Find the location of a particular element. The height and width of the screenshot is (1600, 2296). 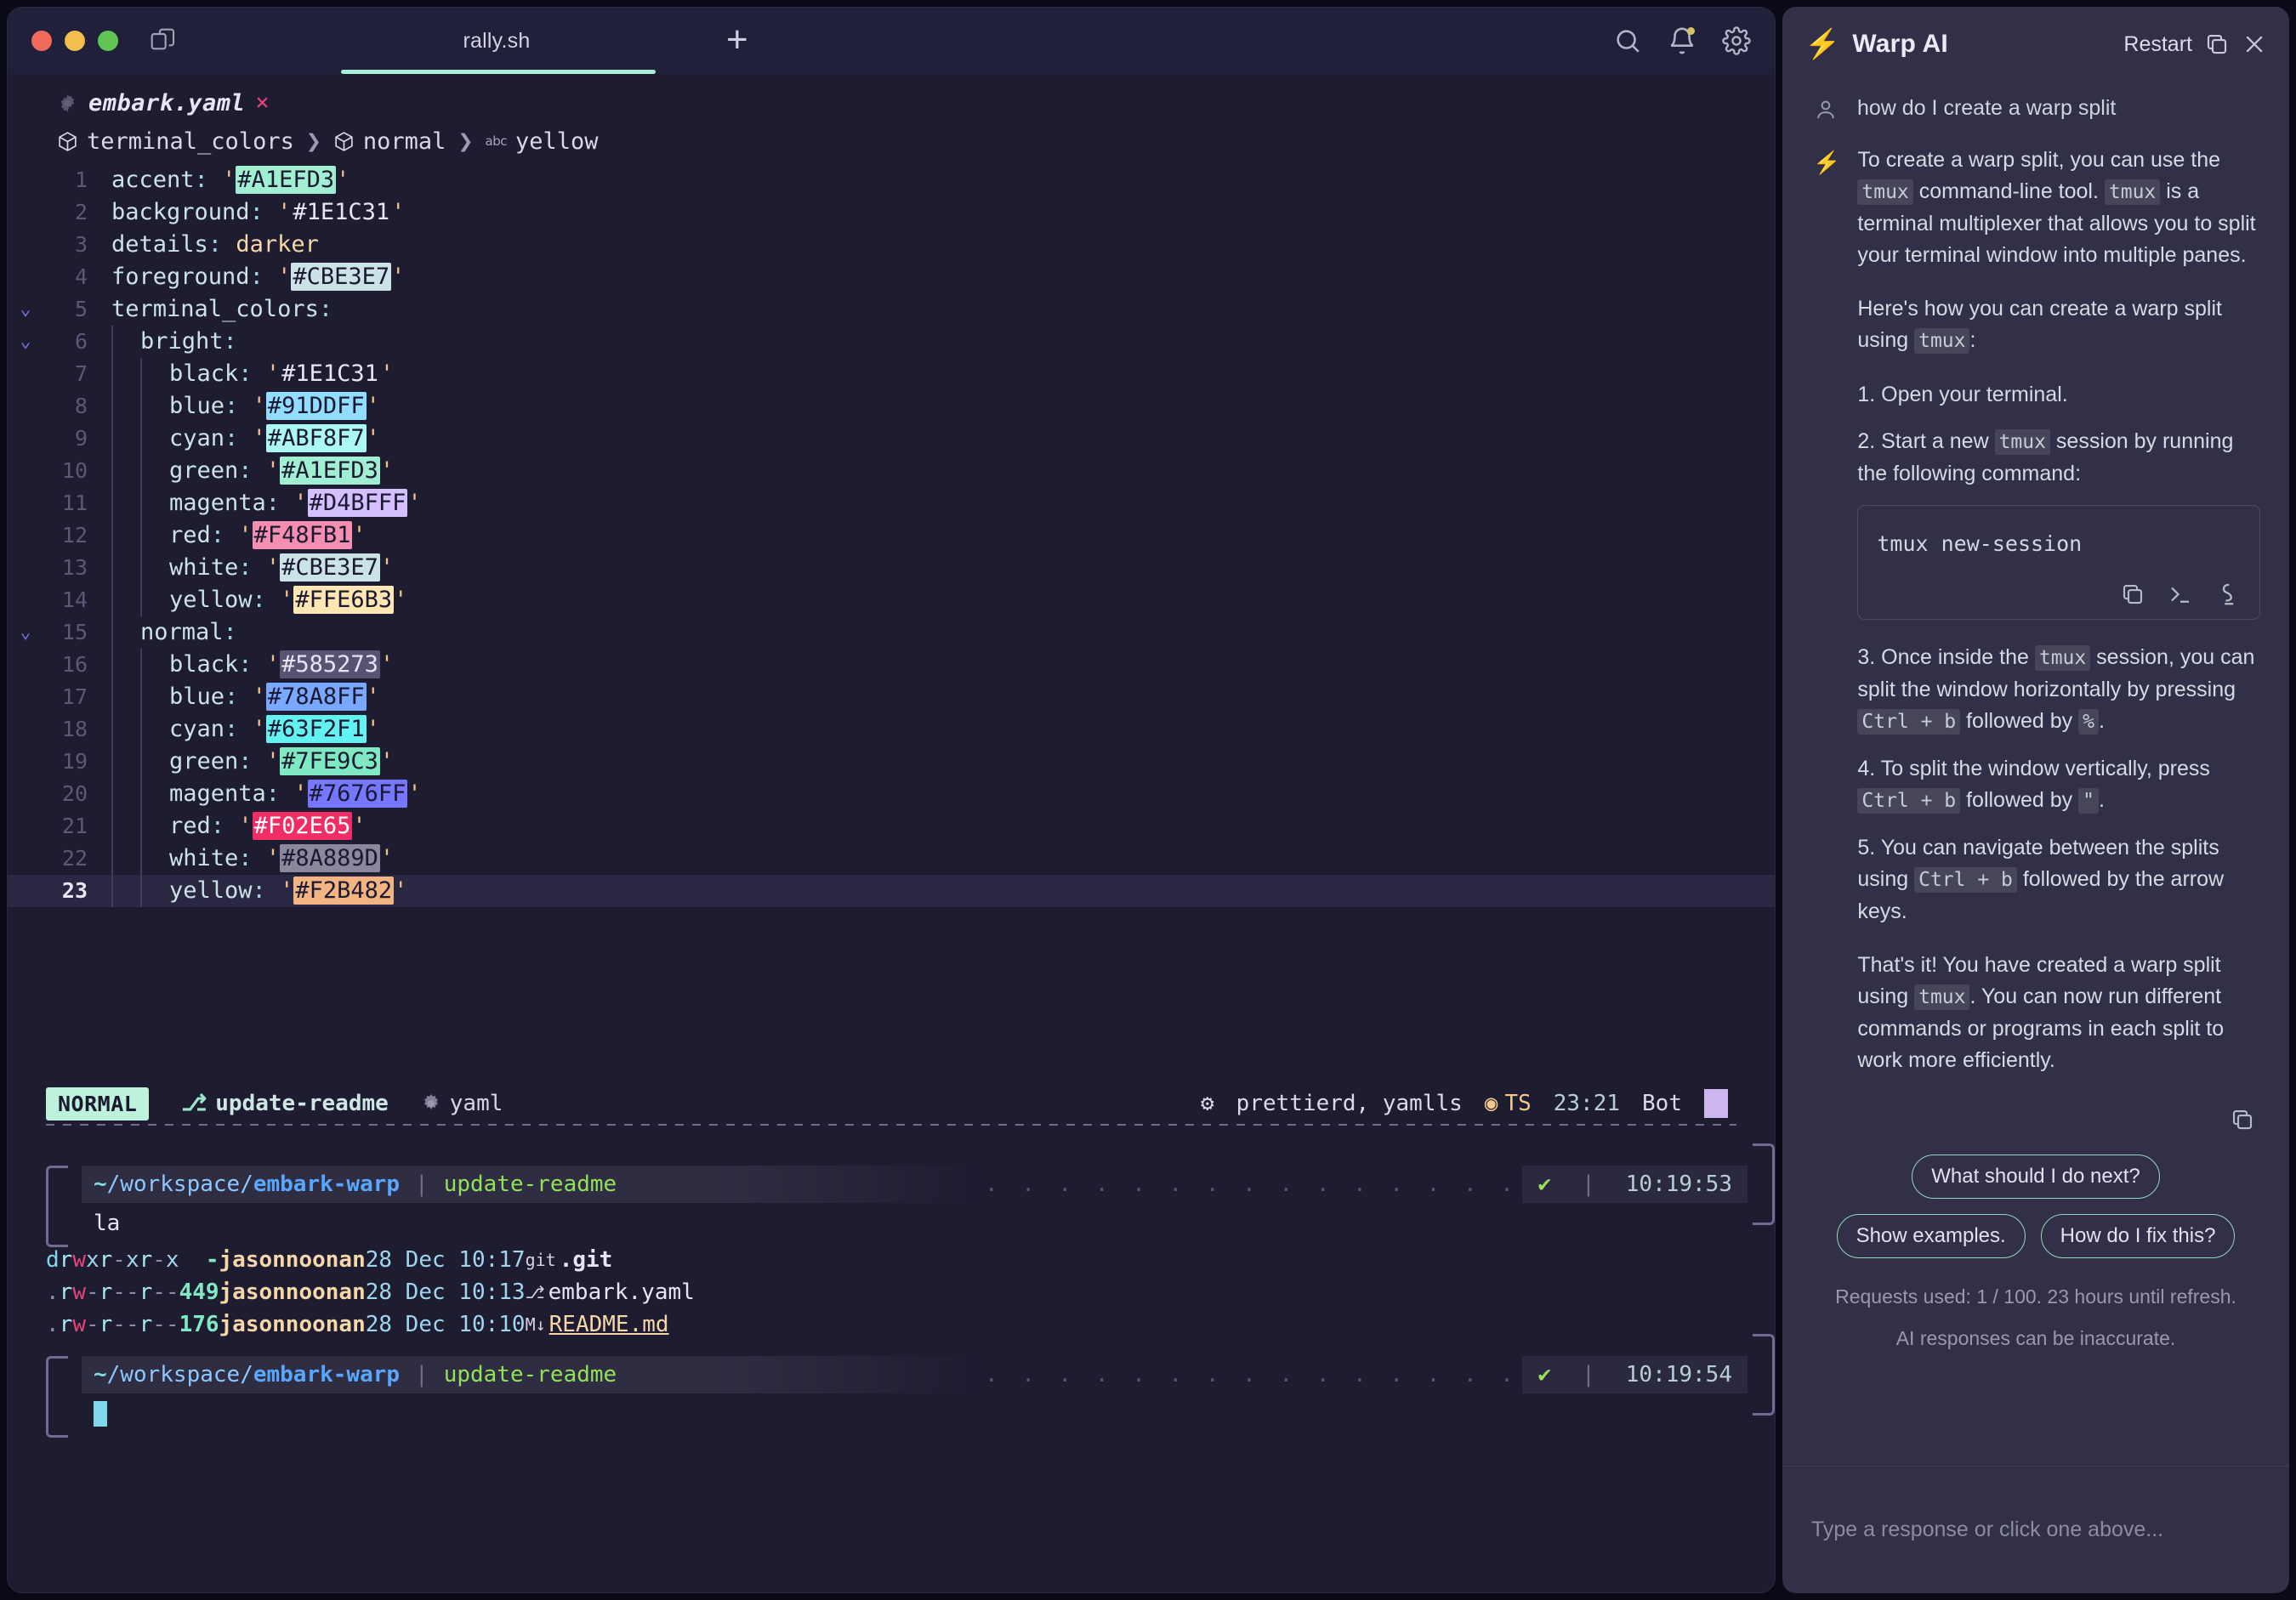

search-icon is located at coordinates (1627, 40).